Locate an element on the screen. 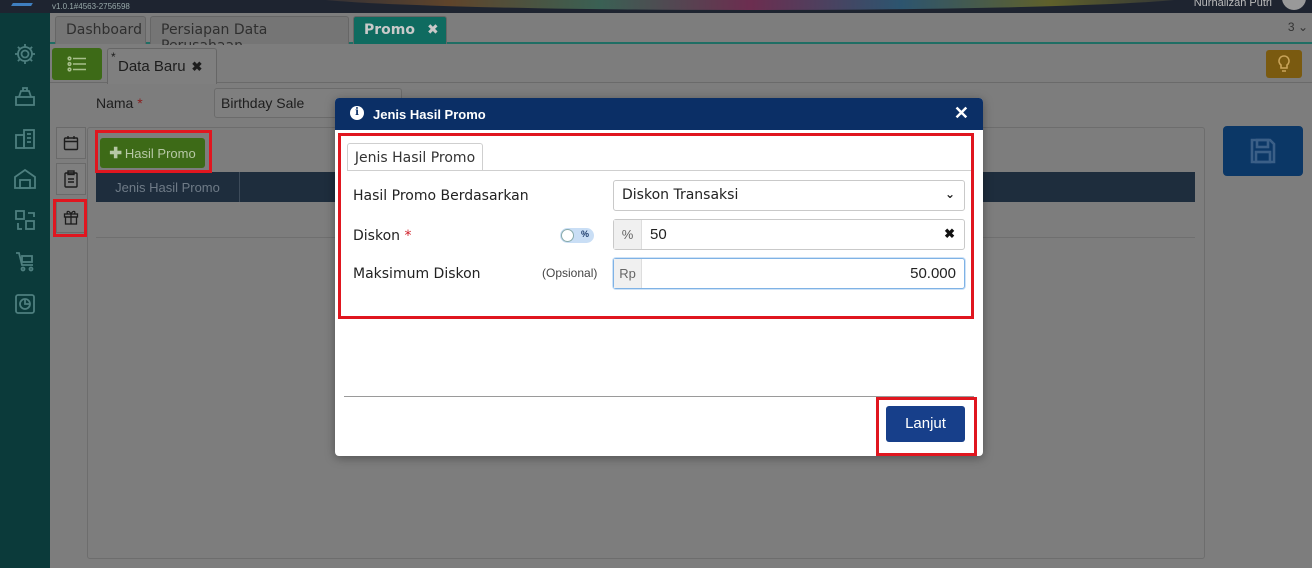 The height and width of the screenshot is (568, 1312). warehouse-icon is located at coordinates (25, 179).